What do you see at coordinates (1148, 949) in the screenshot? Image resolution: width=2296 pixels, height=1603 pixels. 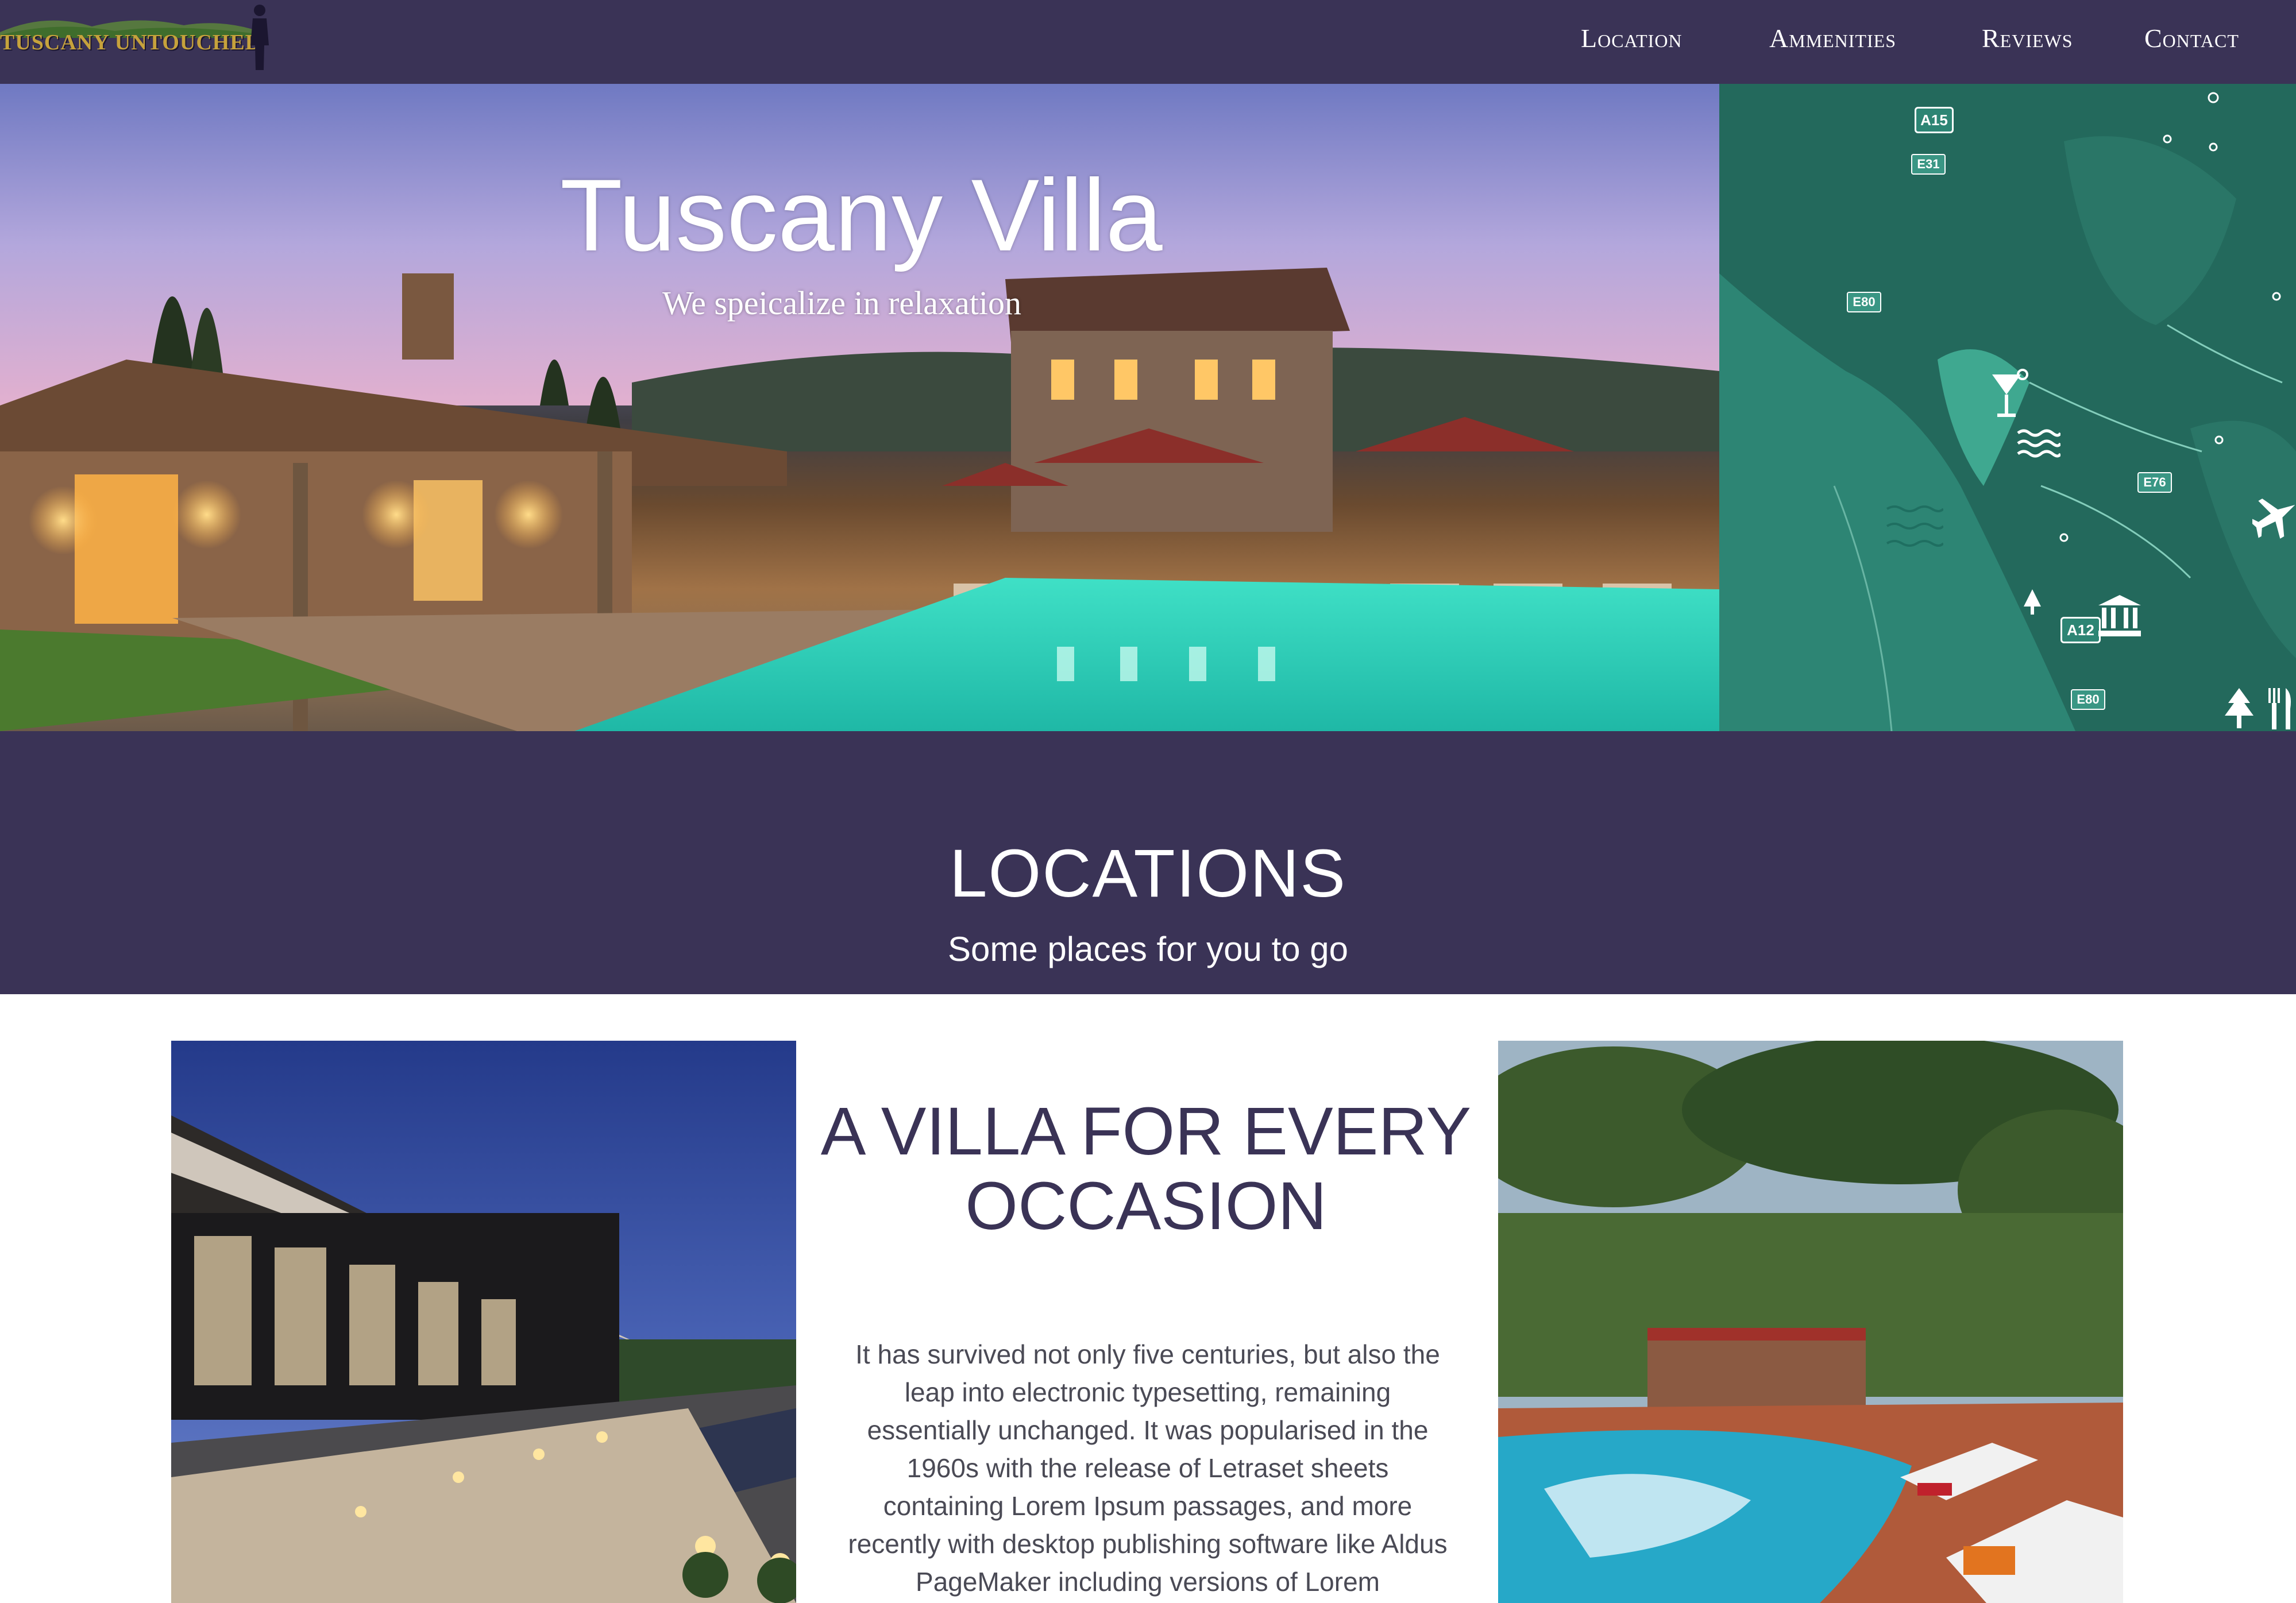 I see `locations-subtitle: Some places for you to go` at bounding box center [1148, 949].